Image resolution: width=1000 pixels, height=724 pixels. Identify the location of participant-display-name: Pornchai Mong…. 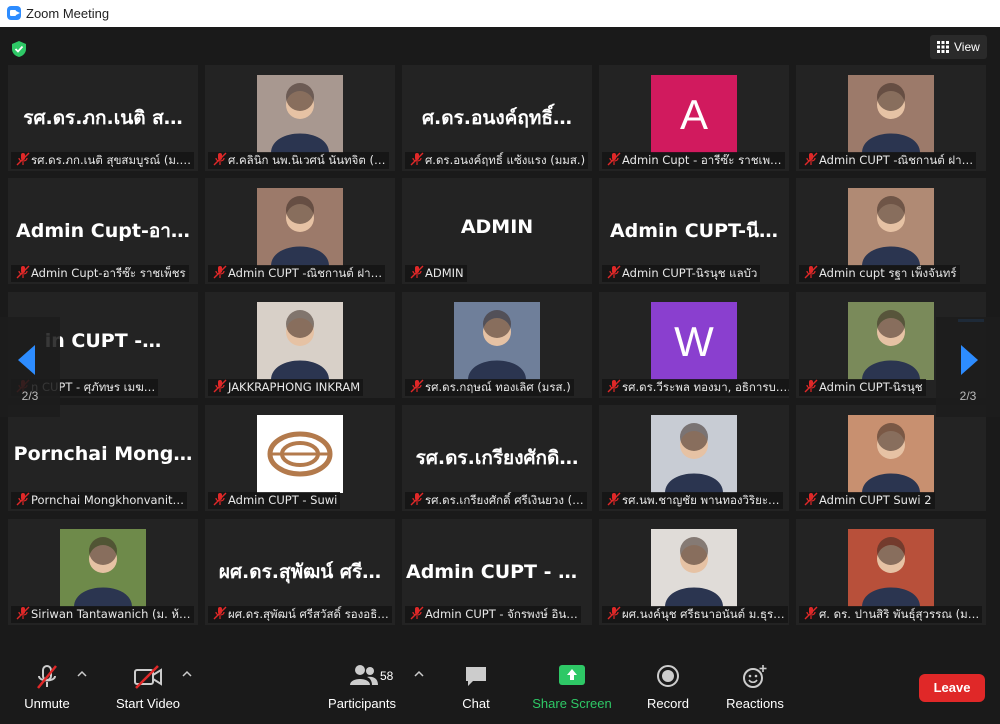
(103, 454).